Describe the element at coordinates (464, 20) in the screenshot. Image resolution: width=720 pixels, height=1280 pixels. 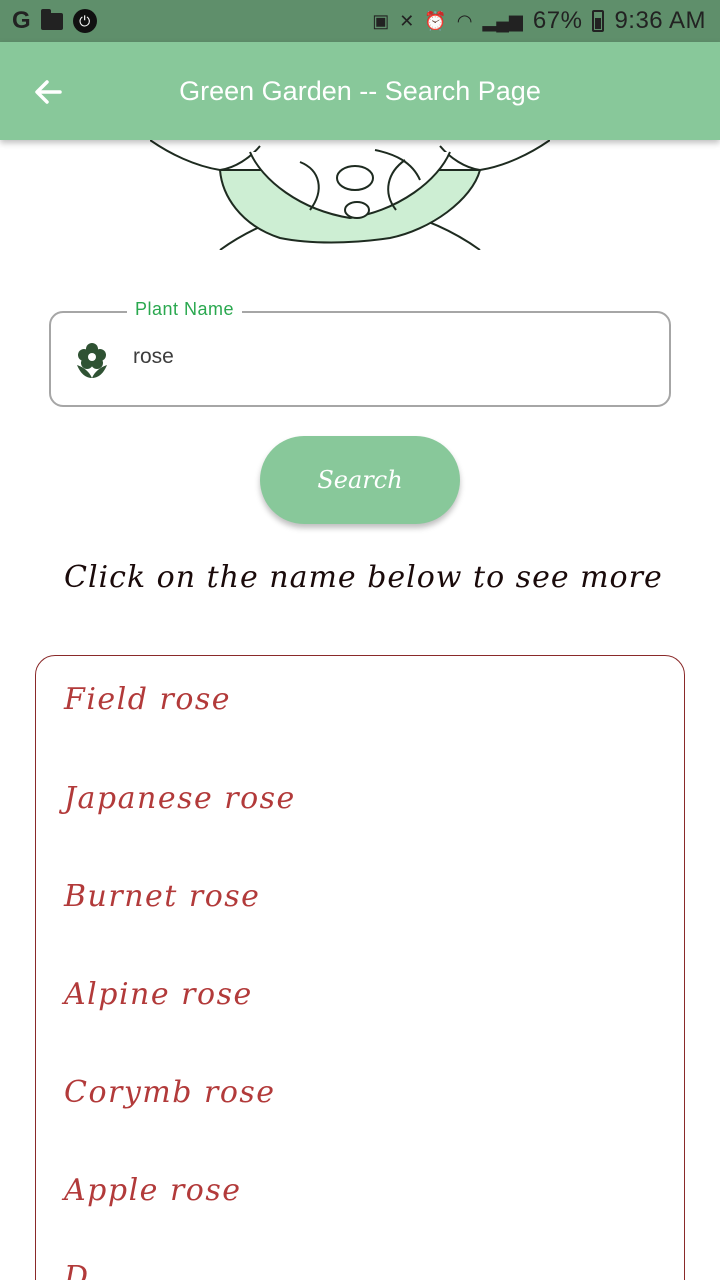
I see `wifi-icon: ◠` at that location.